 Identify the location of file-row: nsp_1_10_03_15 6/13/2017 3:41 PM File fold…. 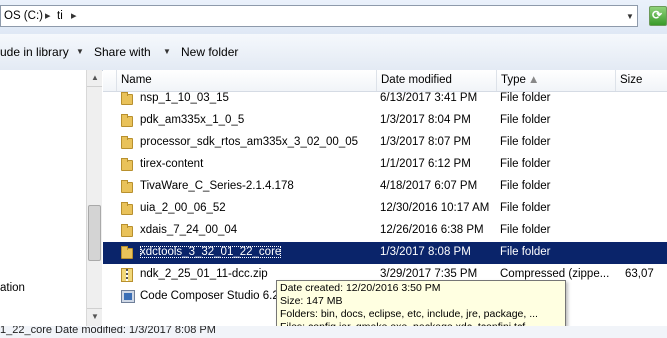
(385, 99).